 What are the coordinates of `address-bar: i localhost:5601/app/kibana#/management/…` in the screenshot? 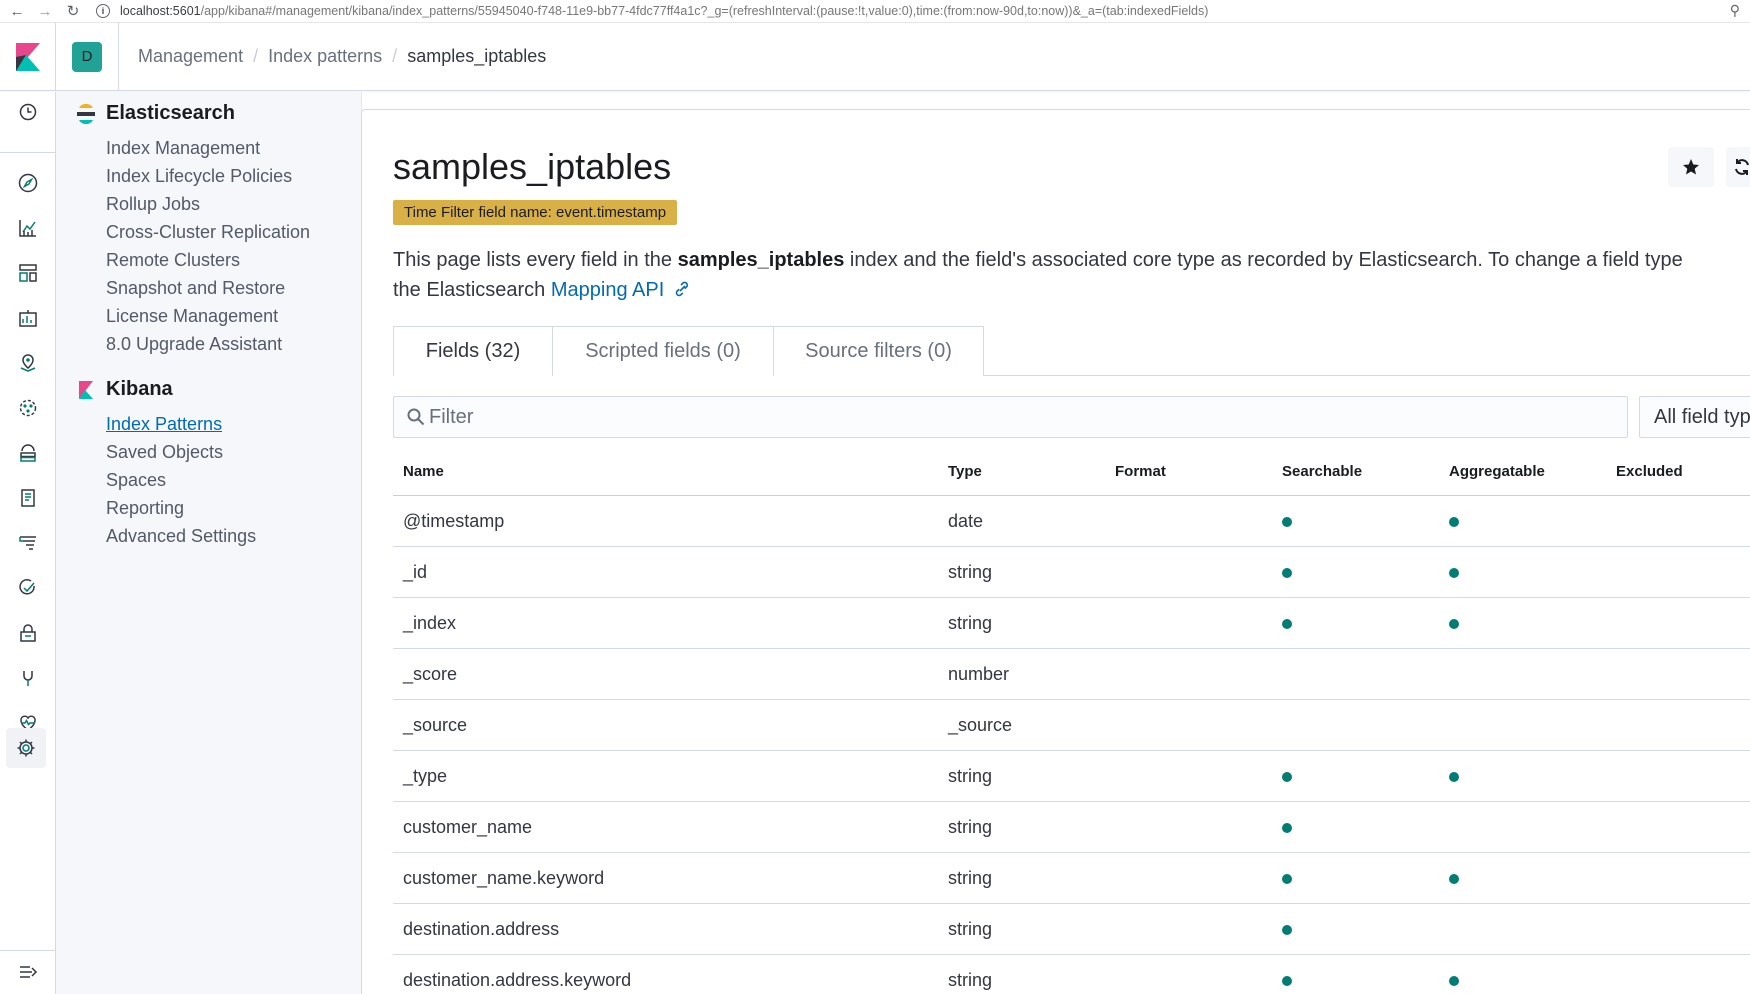 It's located at (652, 11).